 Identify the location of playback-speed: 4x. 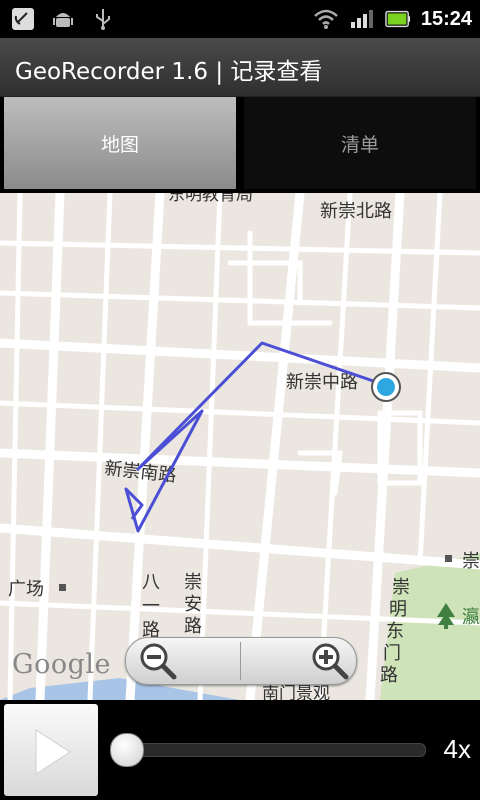
(457, 749).